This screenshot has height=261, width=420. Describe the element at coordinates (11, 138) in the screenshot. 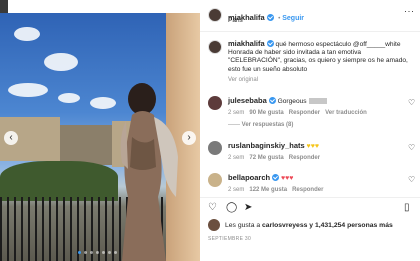

I see `prev-photo-button: ‹` at that location.